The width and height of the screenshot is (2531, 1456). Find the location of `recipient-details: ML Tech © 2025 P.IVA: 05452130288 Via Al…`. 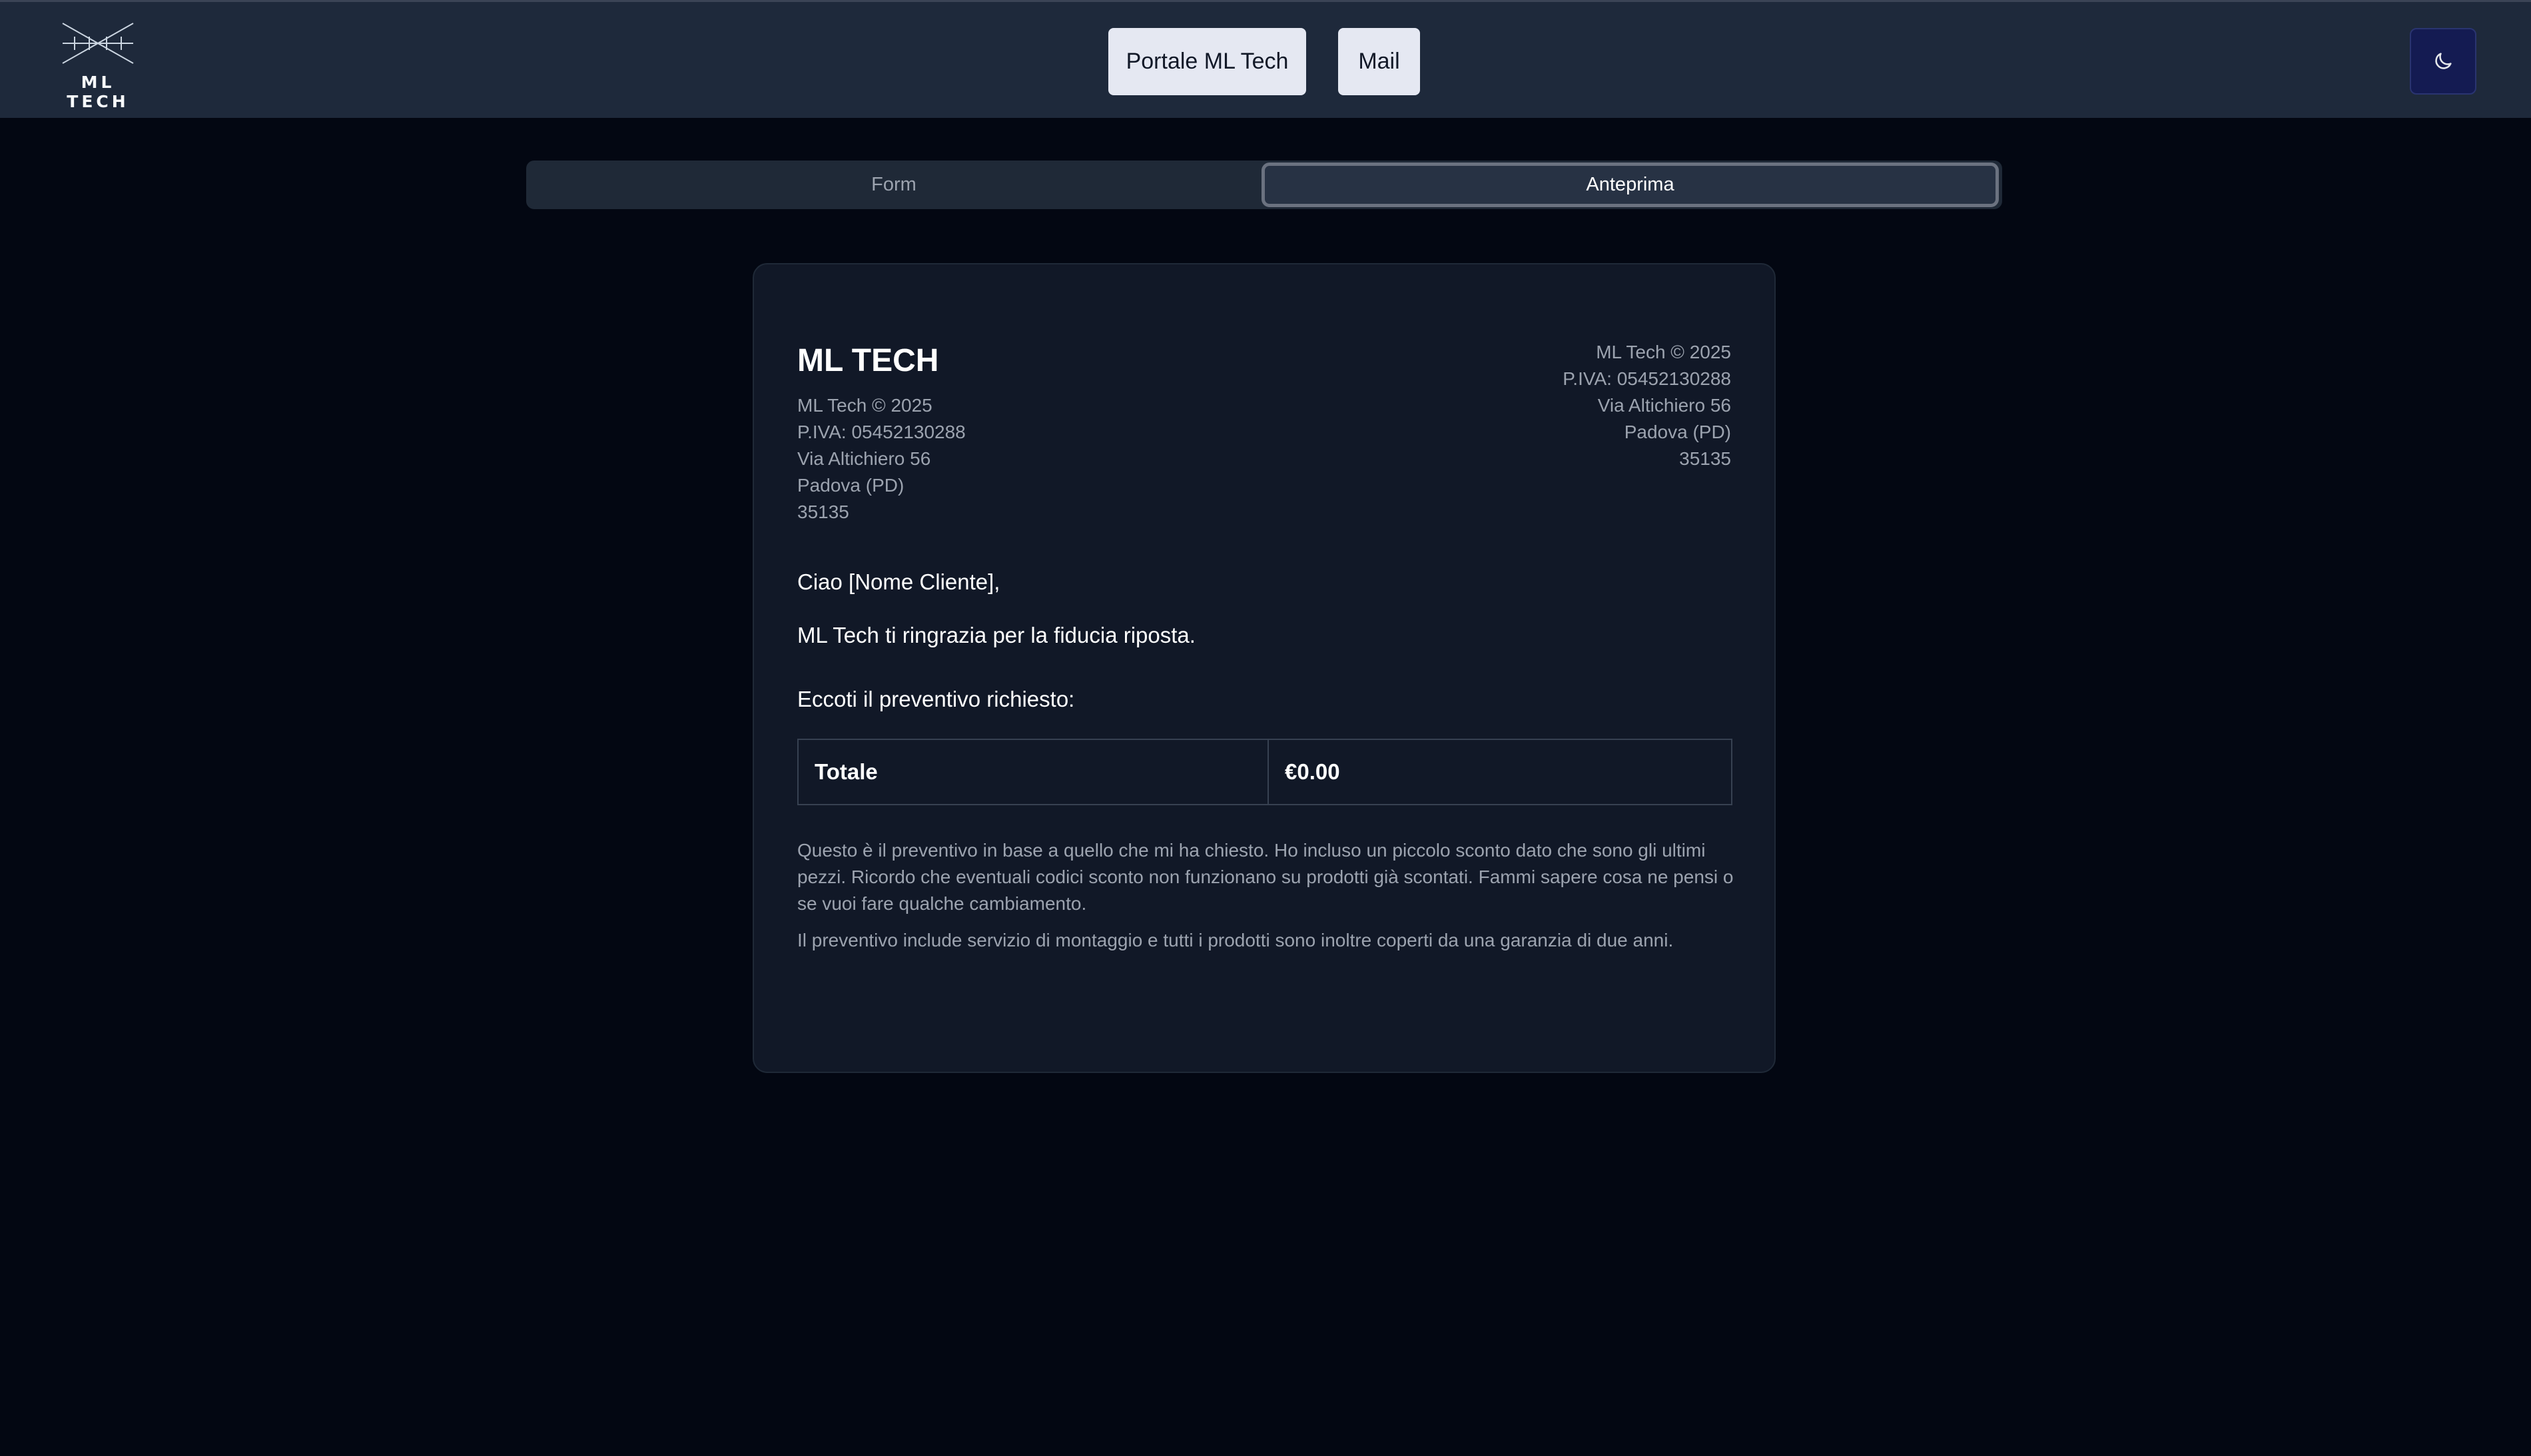

recipient-details: ML Tech © 2025 P.IVA: 05452130288 Via Al… is located at coordinates (1647, 405).